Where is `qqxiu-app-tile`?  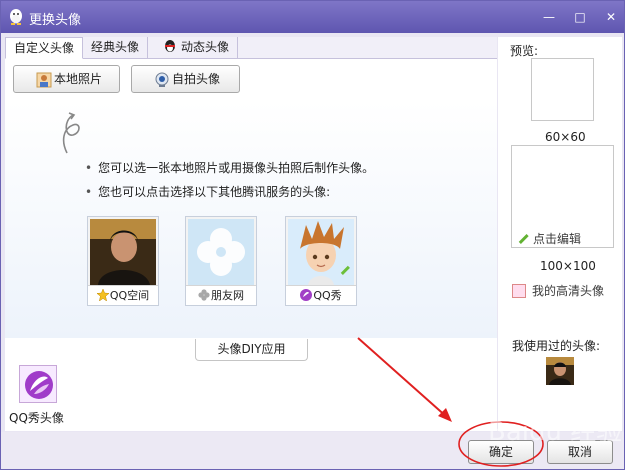
qqxiu-app-tile is located at coordinates (38, 384).